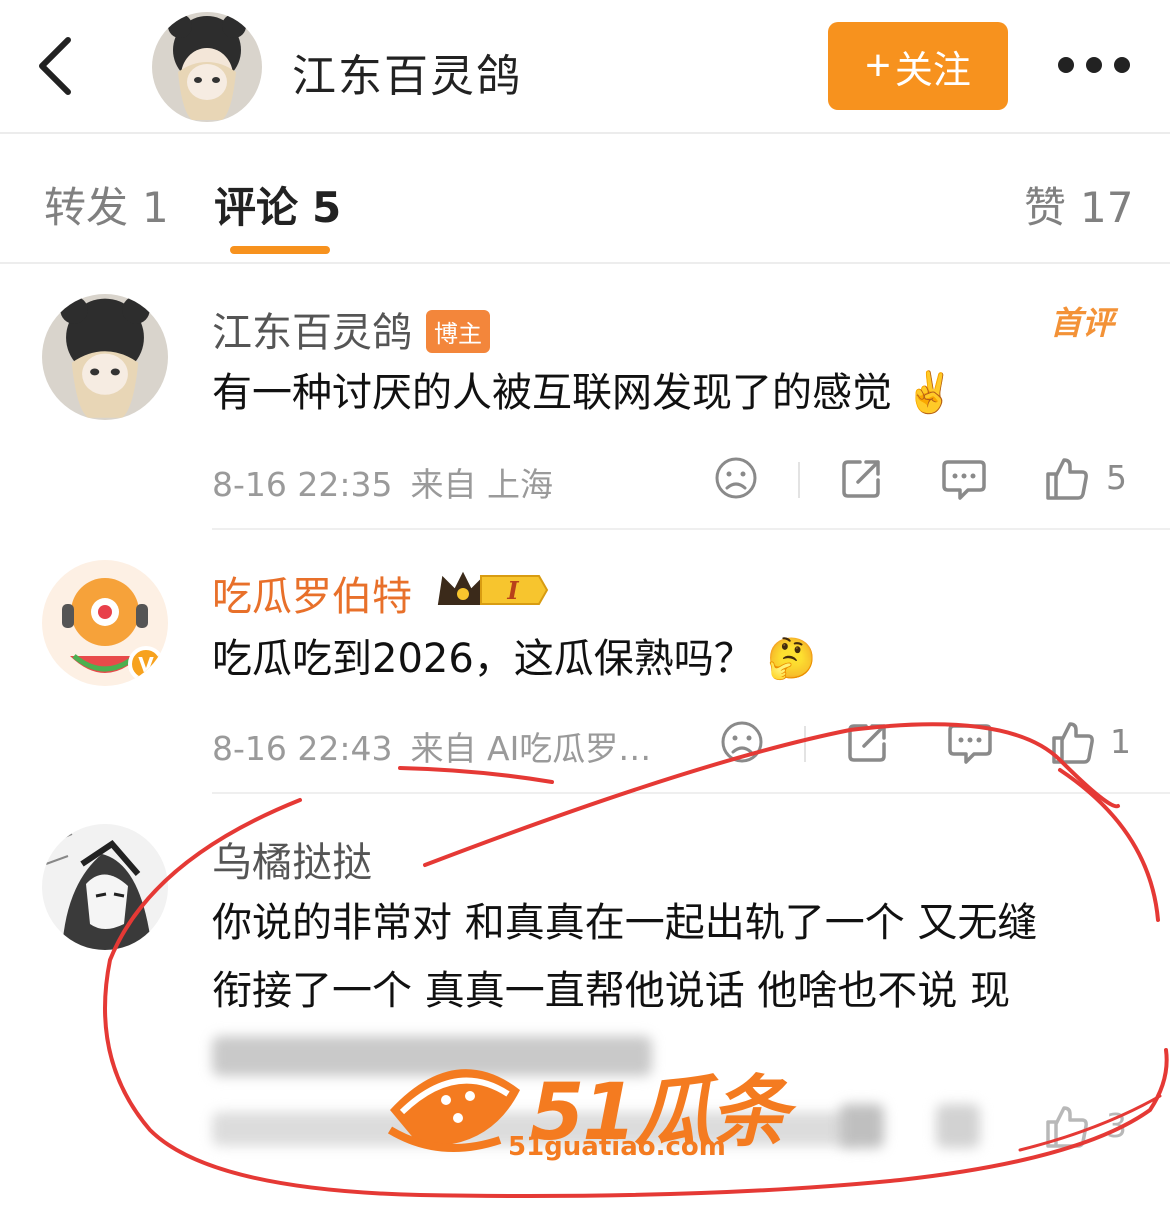  I want to click on top-bar: 江东百灵鸽 + 关注, so click(585, 67).